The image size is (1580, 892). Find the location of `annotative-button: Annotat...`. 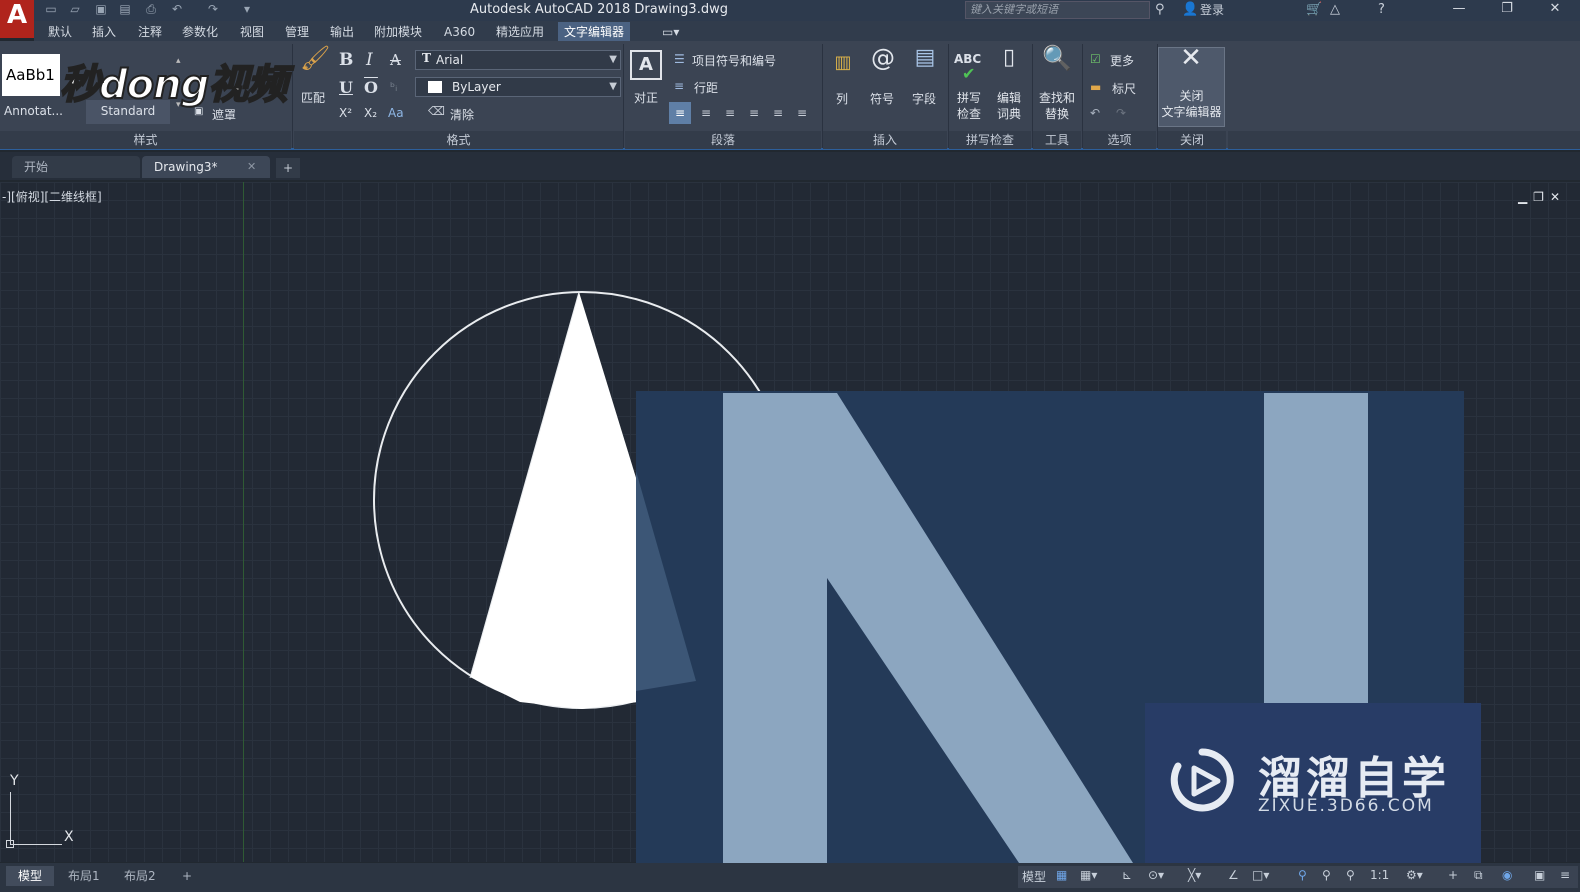

annotative-button: Annotat... is located at coordinates (33, 111).